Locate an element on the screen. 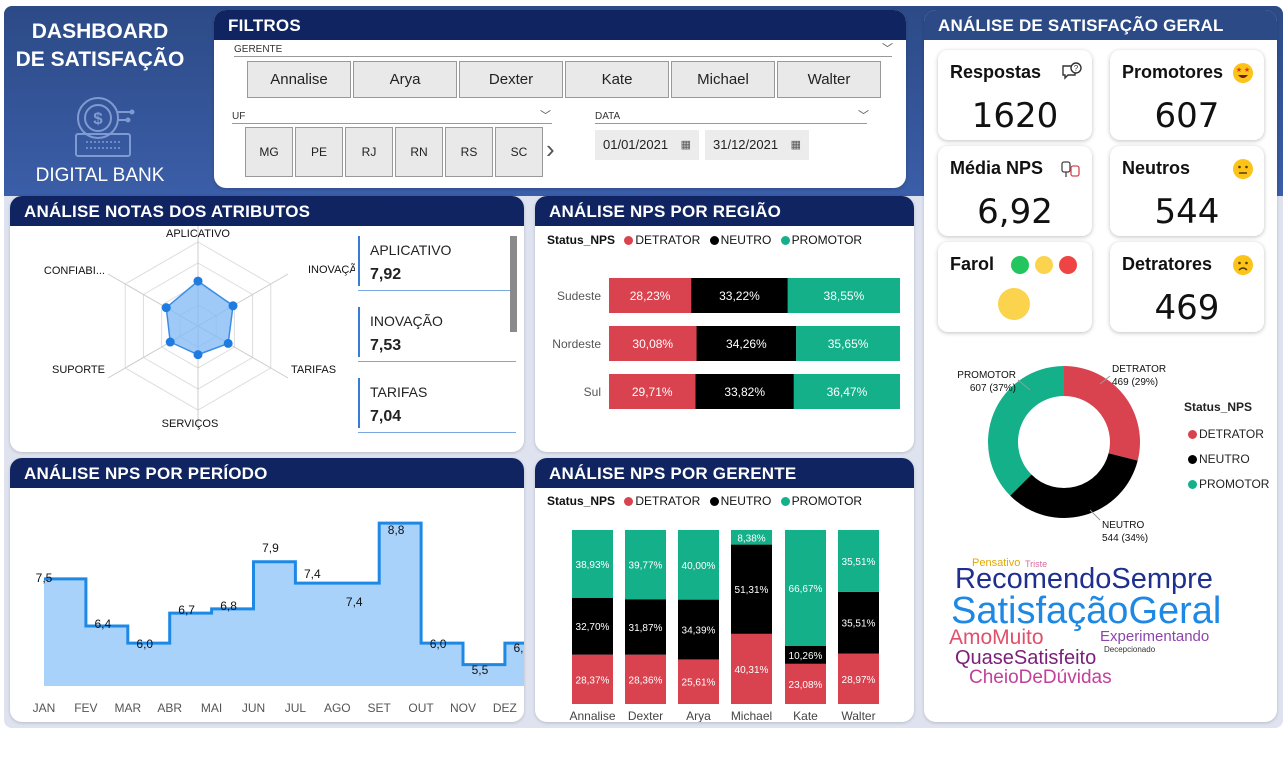  kpi-promotores-label: Promotores is located at coordinates (1173, 72).